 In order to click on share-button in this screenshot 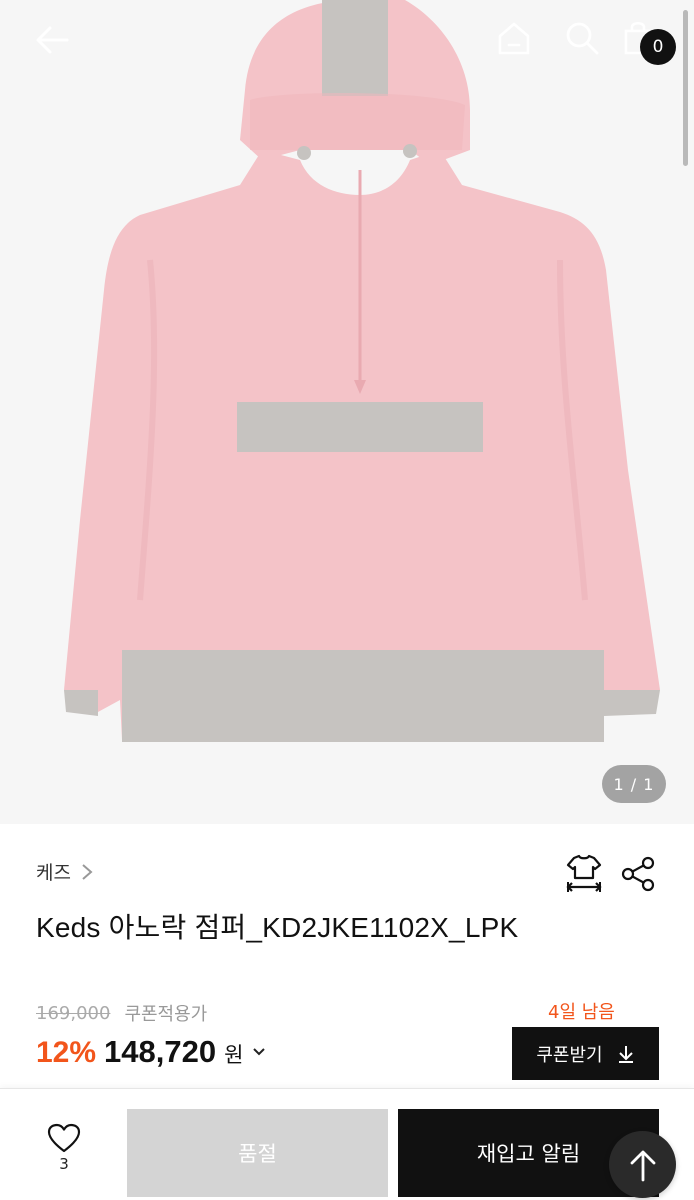, I will do `click(638, 874)`.